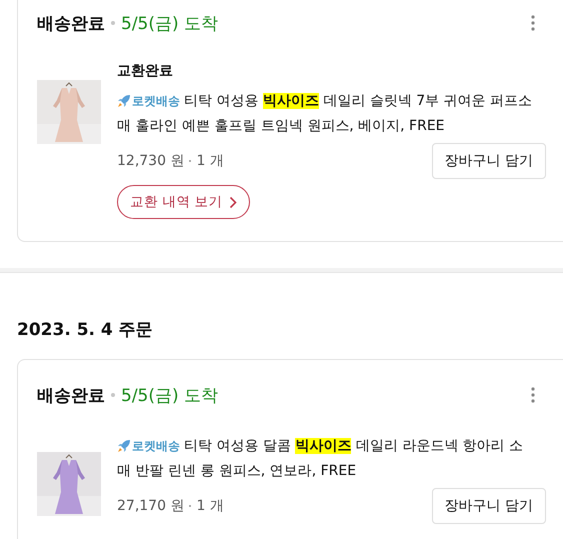  I want to click on price: 27,170 원, so click(150, 506).